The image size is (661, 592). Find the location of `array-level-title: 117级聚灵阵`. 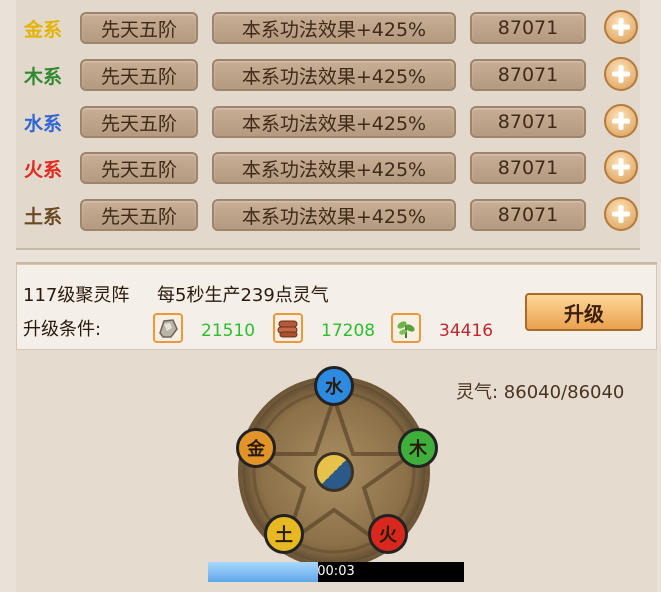

array-level-title: 117级聚灵阵 is located at coordinates (76, 295).